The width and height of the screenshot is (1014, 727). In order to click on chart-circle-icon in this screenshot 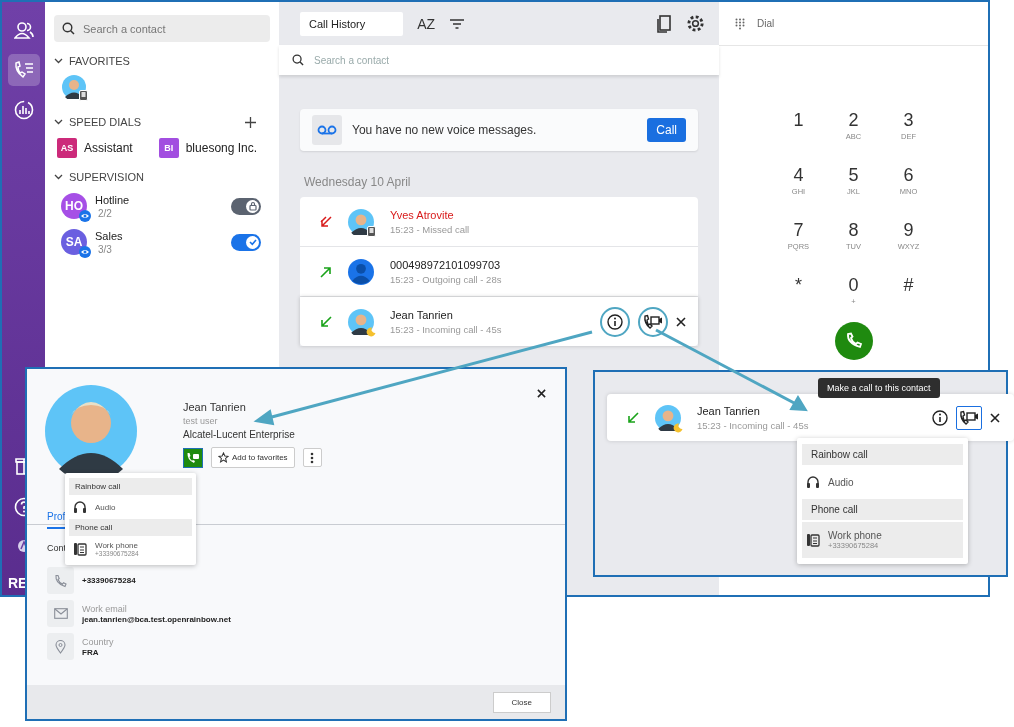, I will do `click(23, 110)`.